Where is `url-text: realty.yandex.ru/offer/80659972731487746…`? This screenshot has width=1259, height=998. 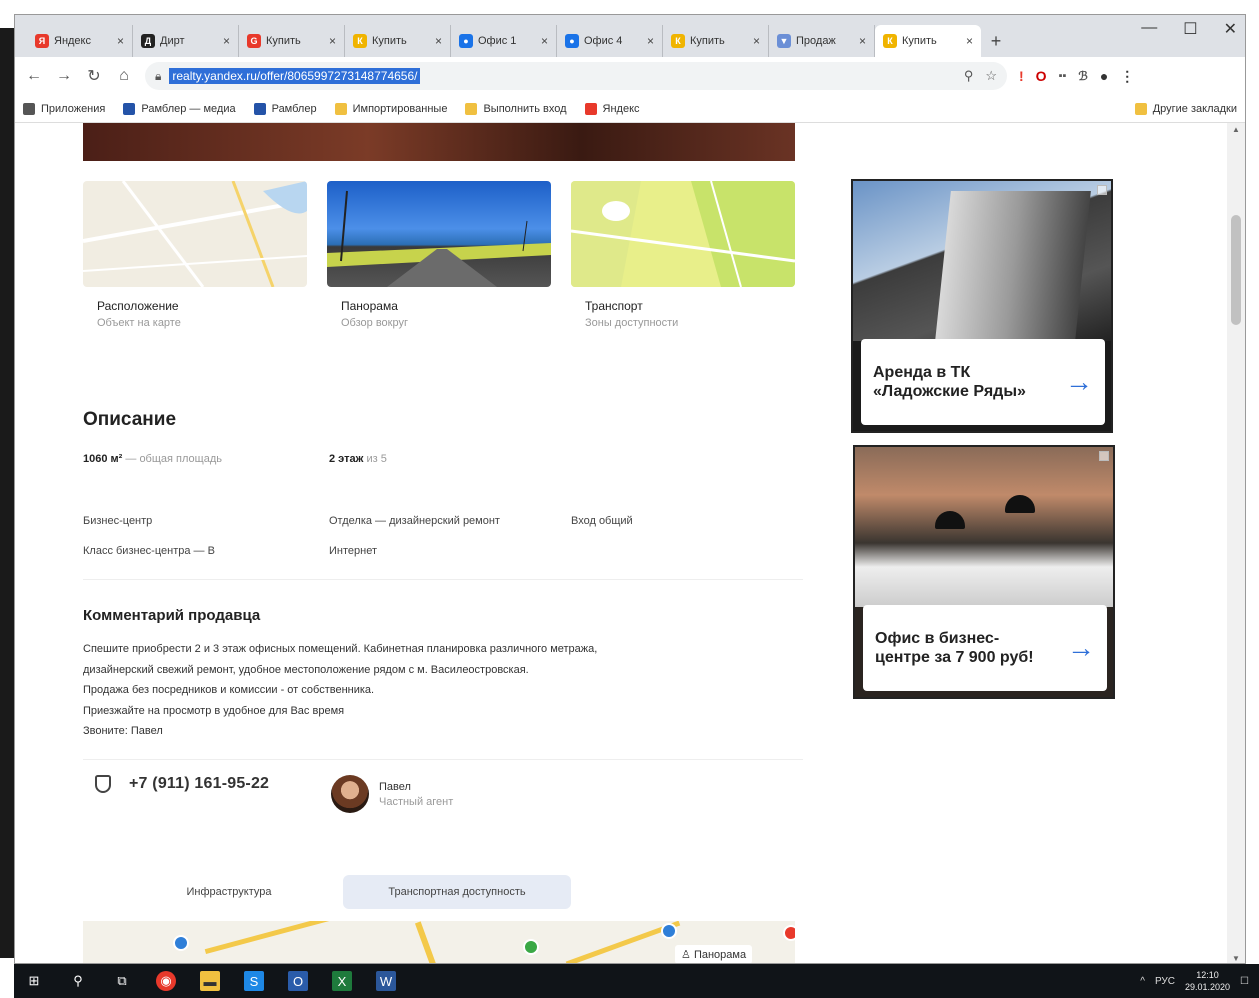
url-text: realty.yandex.ru/offer/80659972731487746… is located at coordinates (295, 76).